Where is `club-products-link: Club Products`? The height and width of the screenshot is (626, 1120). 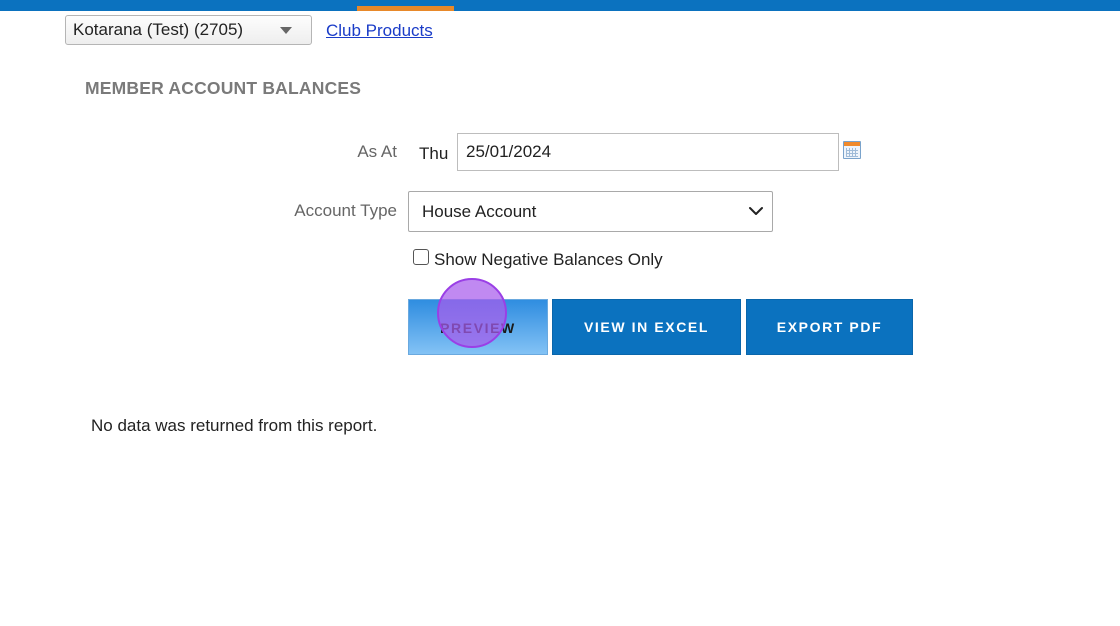
club-products-link: Club Products is located at coordinates (379, 31).